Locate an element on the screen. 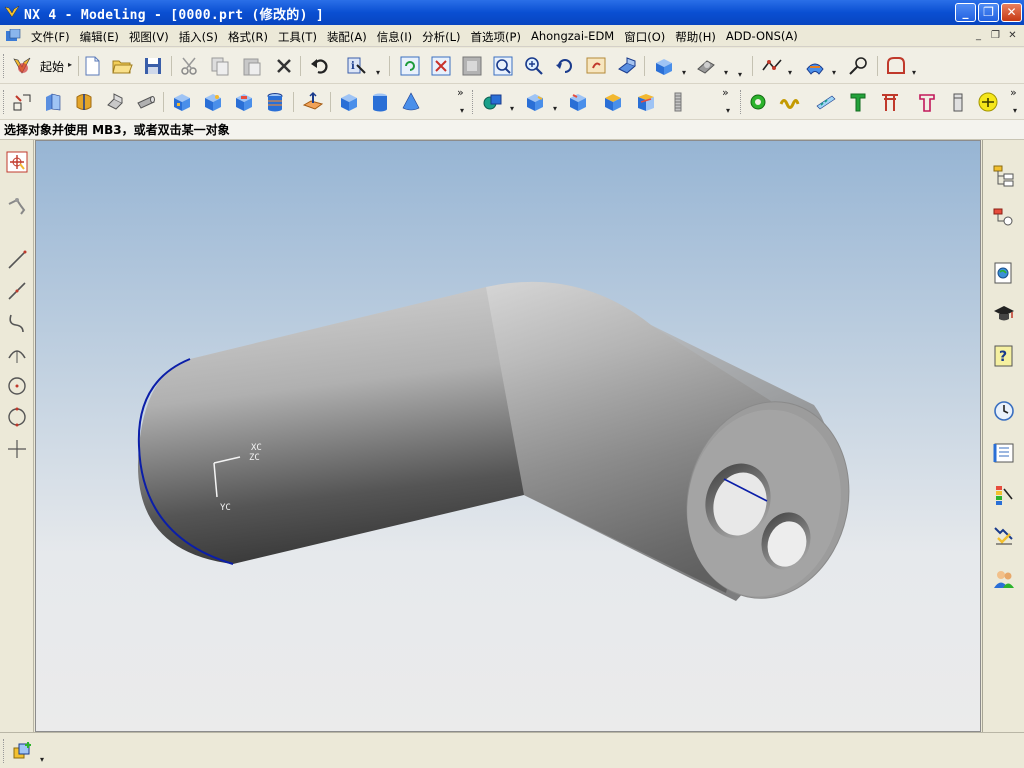  add-on-icon is located at coordinates (988, 102).